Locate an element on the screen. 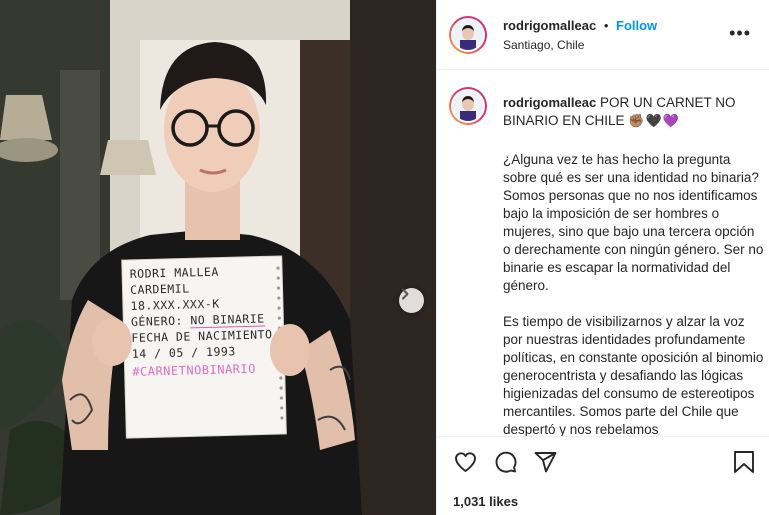 The image size is (769, 515). post-actions: 1,031 likes is located at coordinates (603, 475).